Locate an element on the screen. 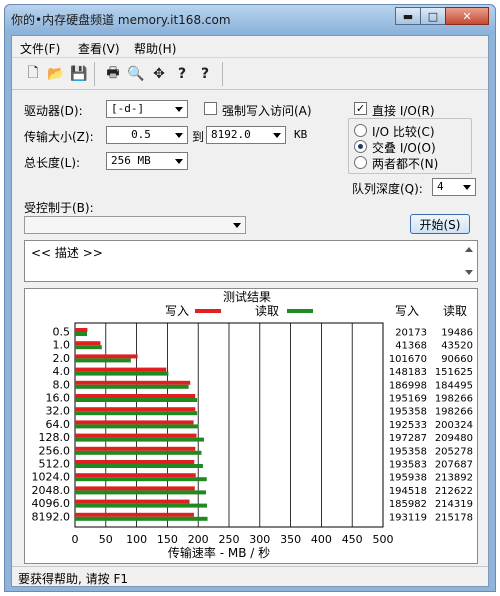 Image resolution: width=500 pixels, height=596 pixels. write-value: 101670 is located at coordinates (408, 359).